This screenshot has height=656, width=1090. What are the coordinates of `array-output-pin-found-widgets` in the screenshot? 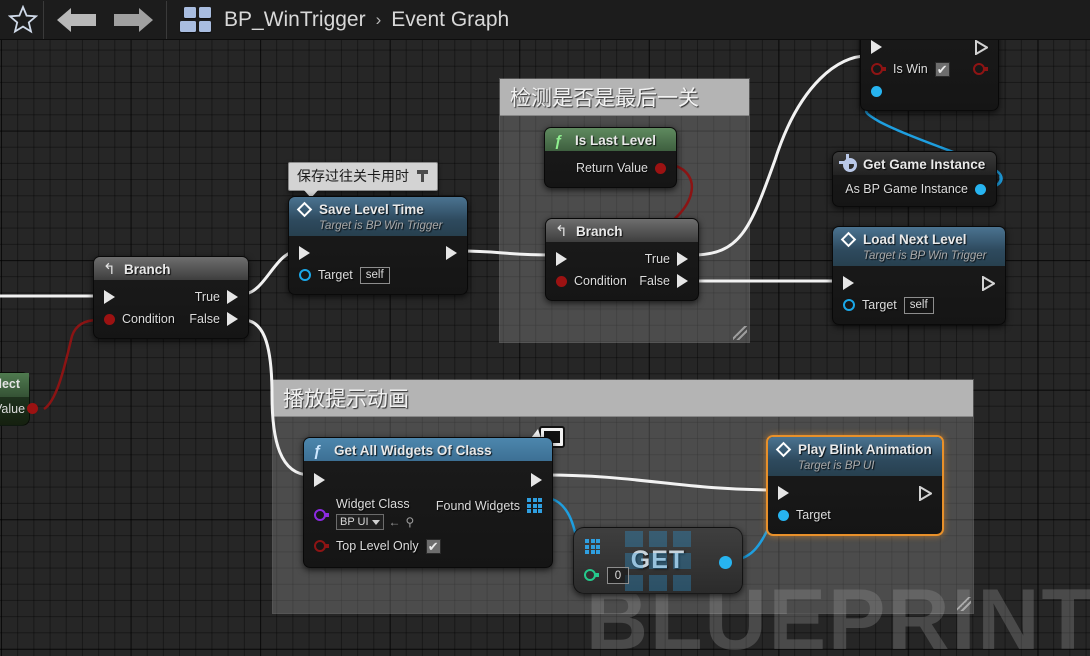 It's located at (534, 505).